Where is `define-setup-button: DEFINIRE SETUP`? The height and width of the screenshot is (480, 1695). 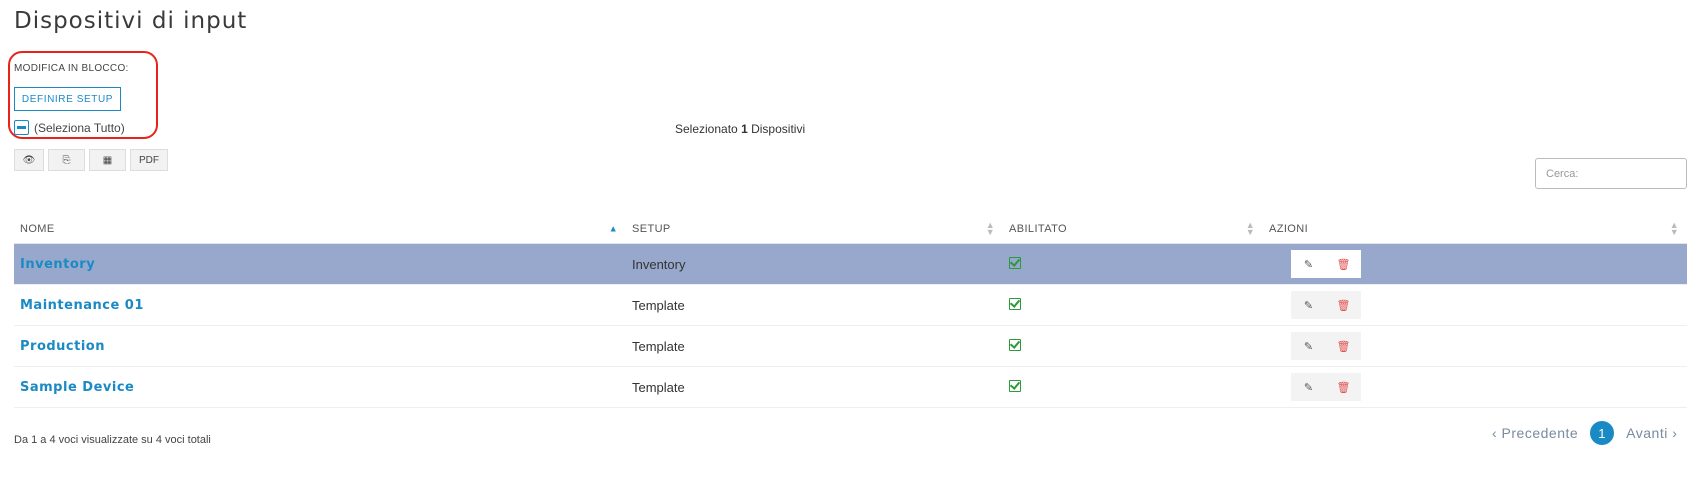
define-setup-button: DEFINIRE SETUP is located at coordinates (67, 99).